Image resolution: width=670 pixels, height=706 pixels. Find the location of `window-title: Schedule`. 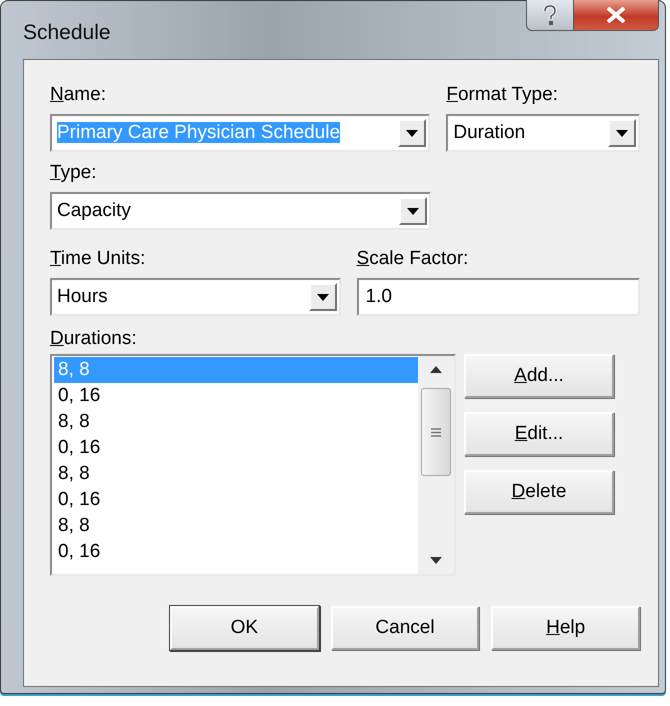

window-title: Schedule is located at coordinates (67, 33).